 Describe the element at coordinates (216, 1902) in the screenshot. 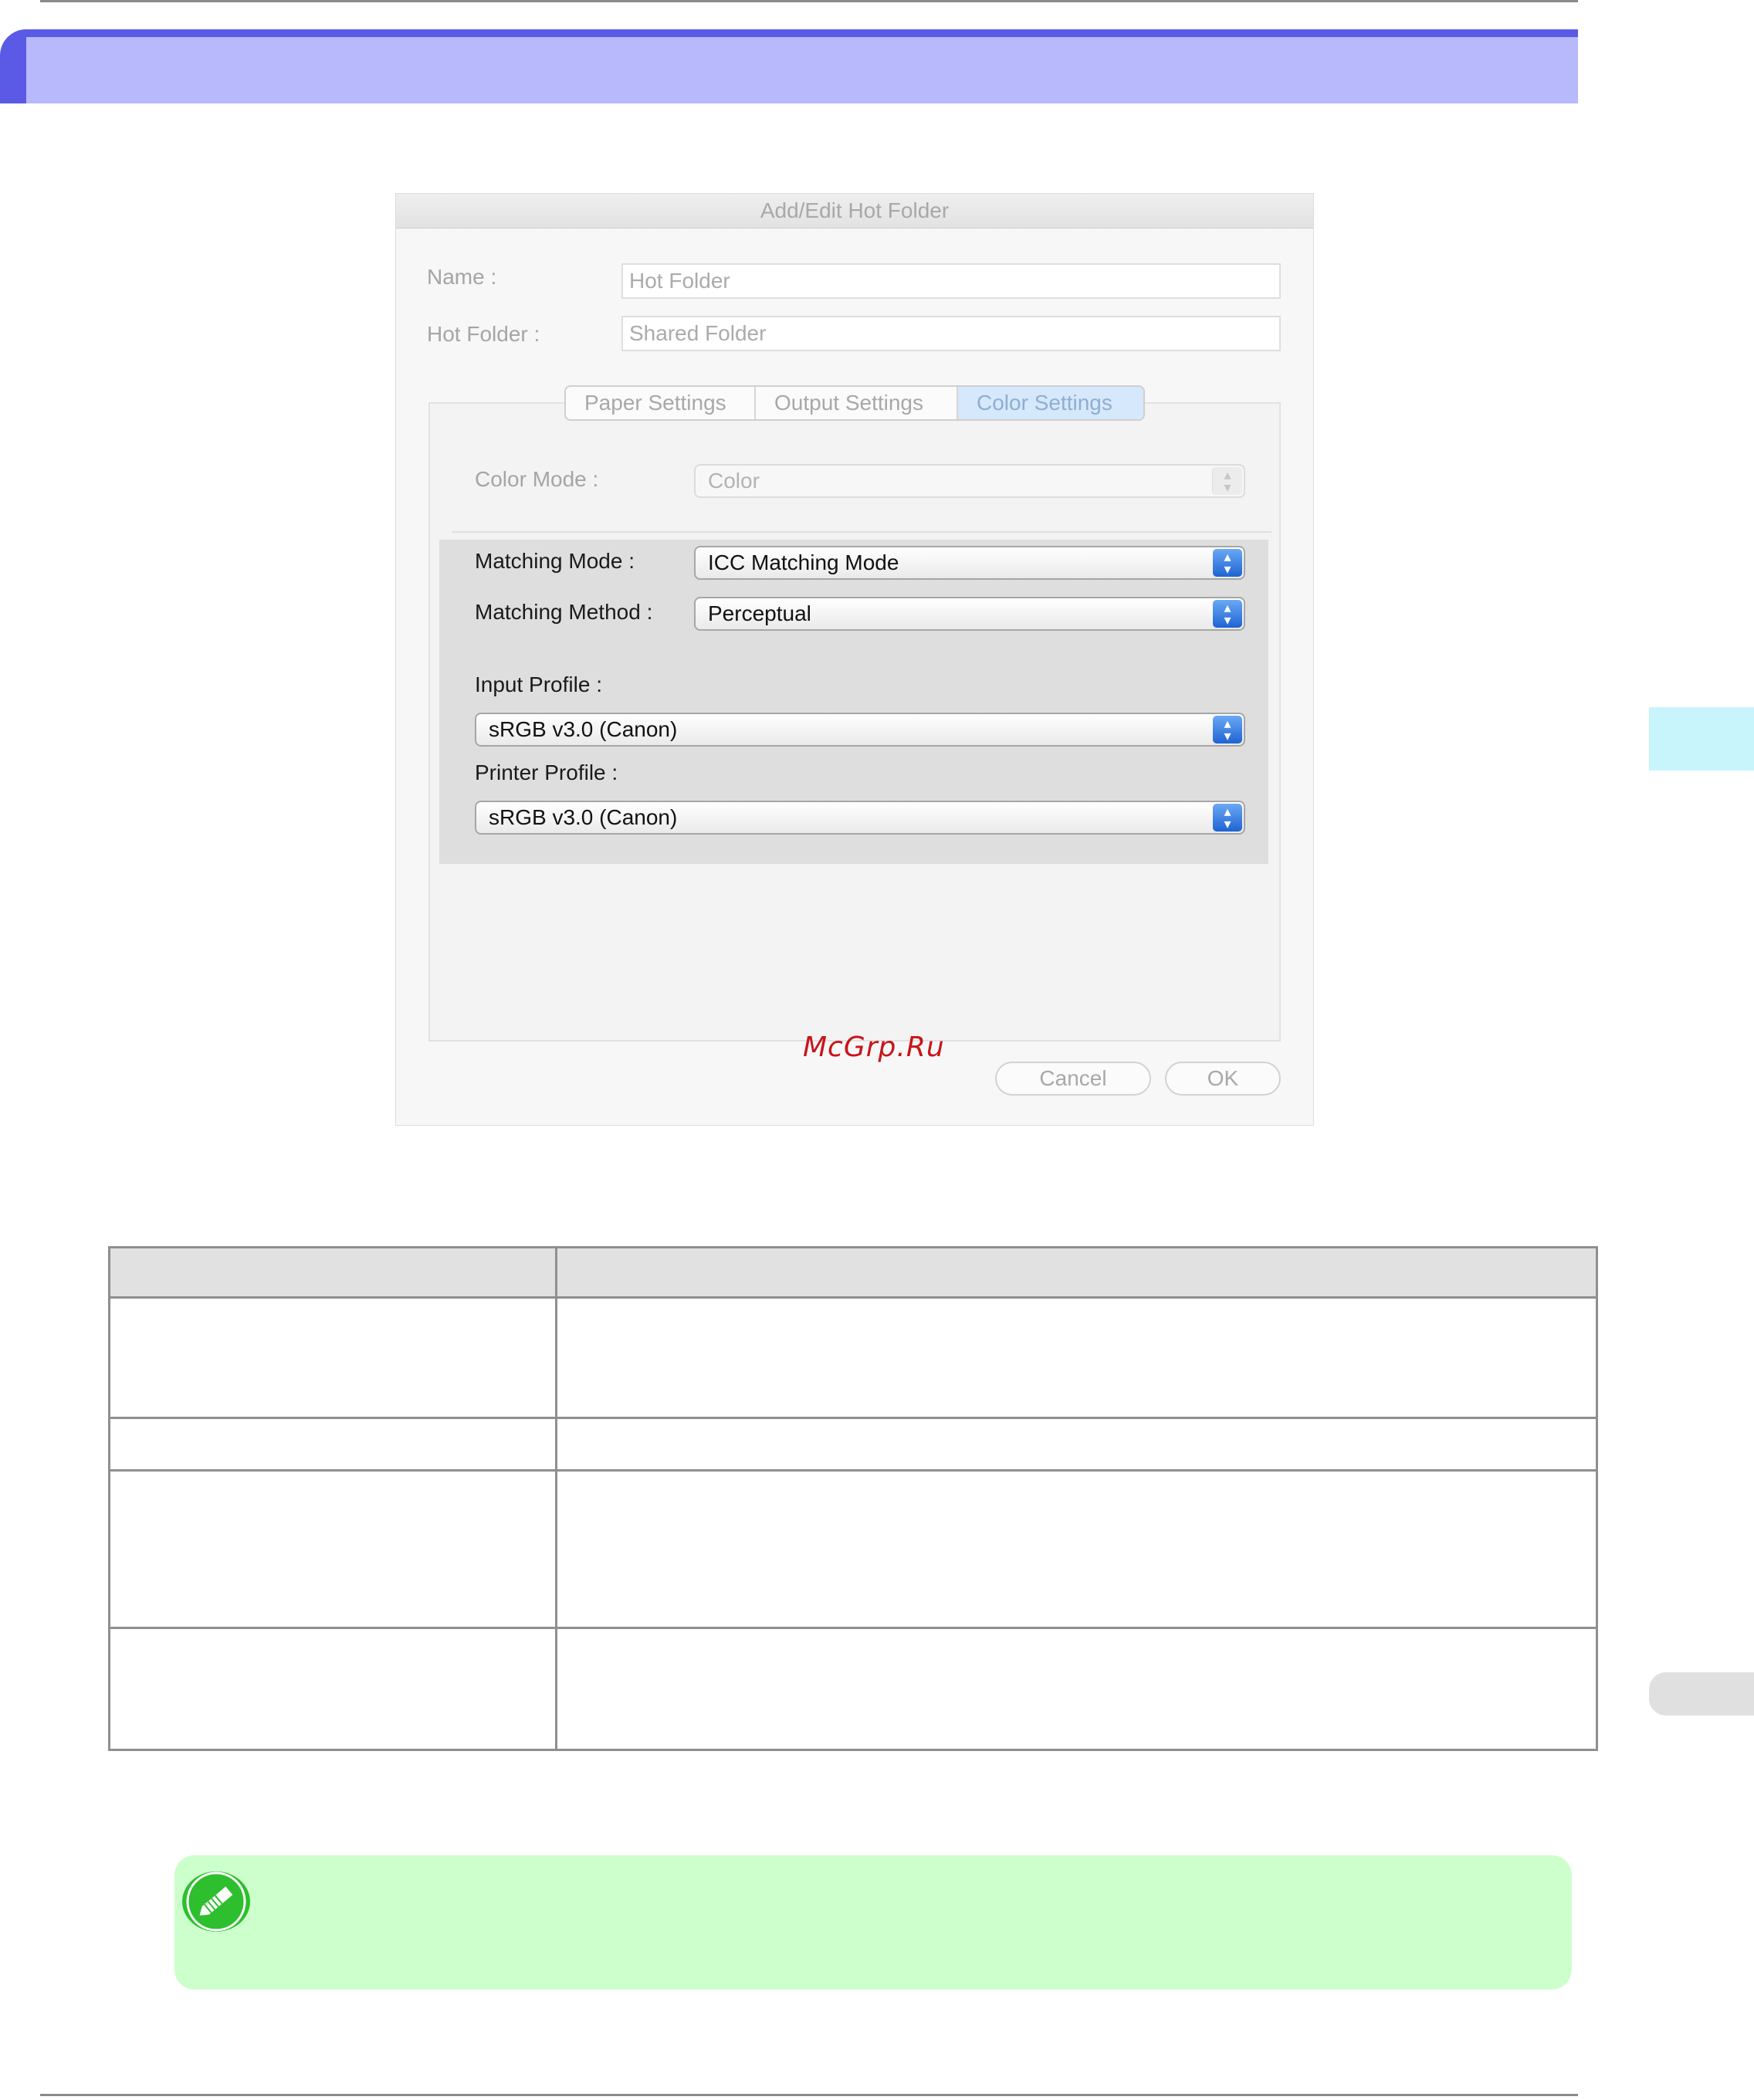

I see `pencil-note-icon` at that location.